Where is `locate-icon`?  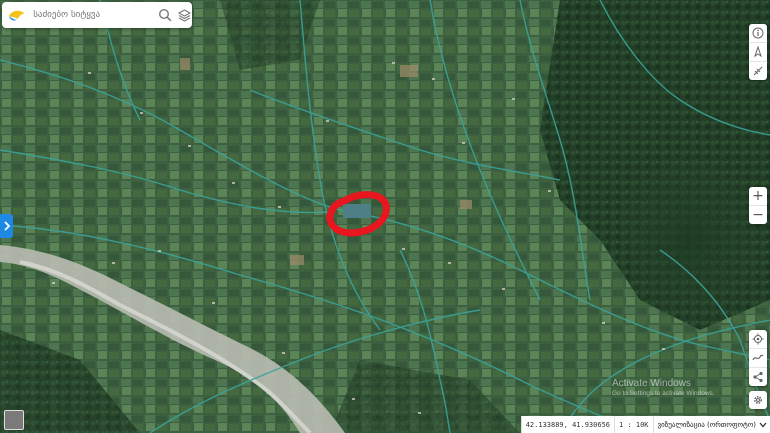 locate-icon is located at coordinates (758, 339).